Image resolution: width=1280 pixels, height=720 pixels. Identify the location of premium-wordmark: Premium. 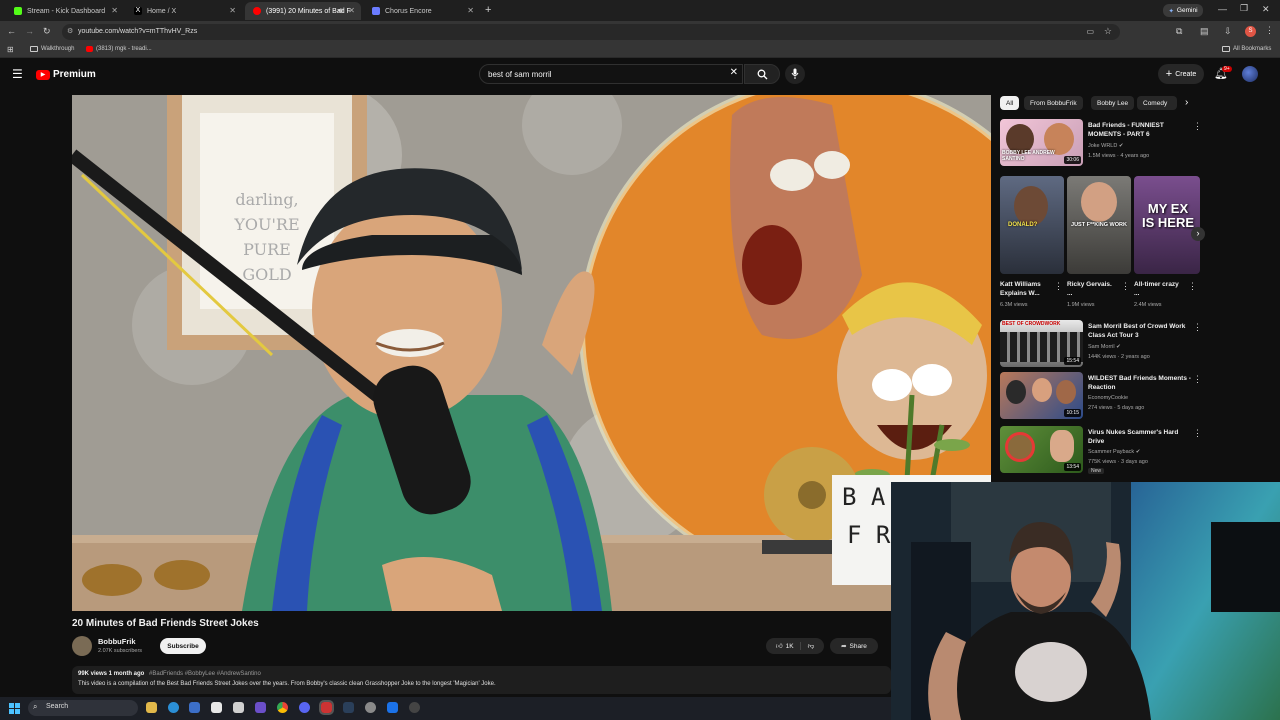
(74, 74).